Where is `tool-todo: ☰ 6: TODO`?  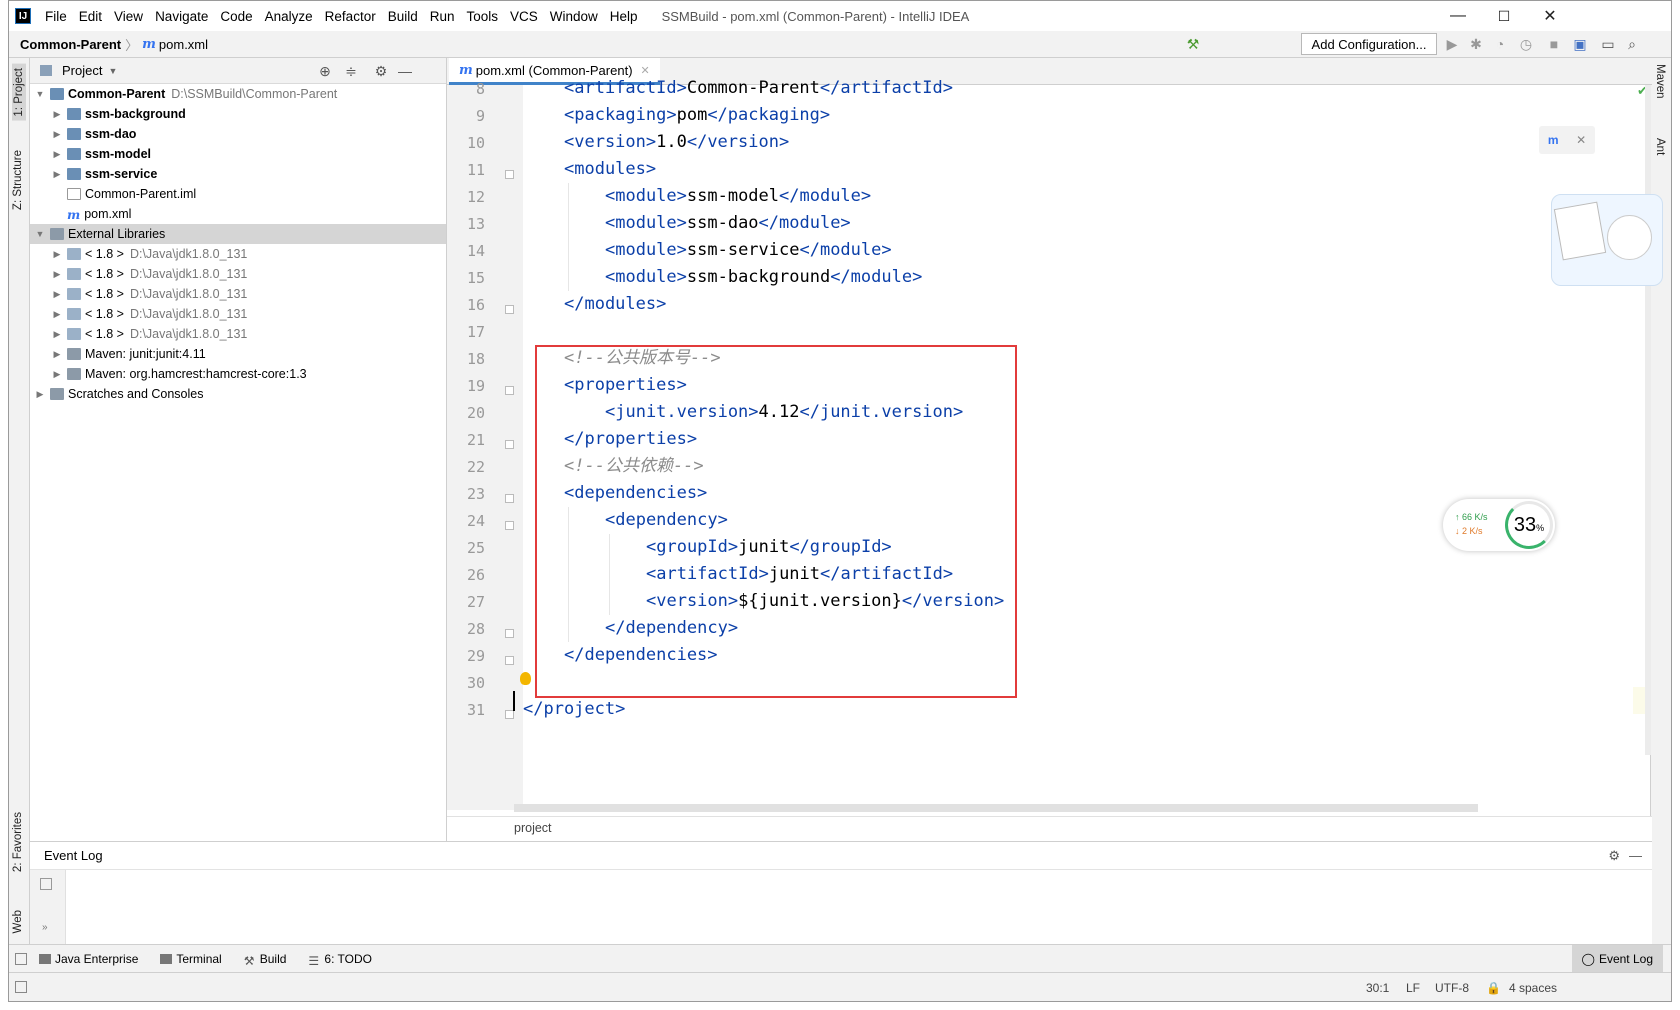
tool-todo: ☰ 6: TODO is located at coordinates (340, 960).